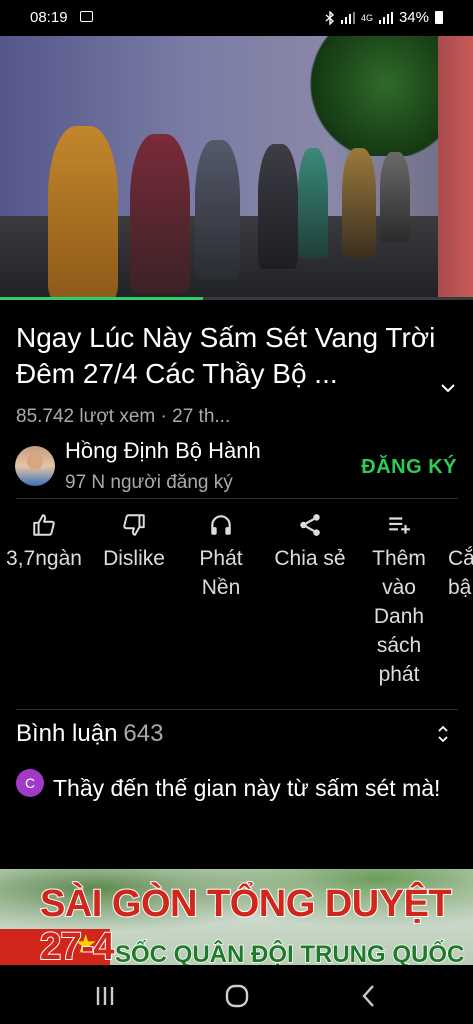 The width and height of the screenshot is (473, 1024). Describe the element at coordinates (448, 388) in the screenshot. I see `chevron-down-icon` at that location.